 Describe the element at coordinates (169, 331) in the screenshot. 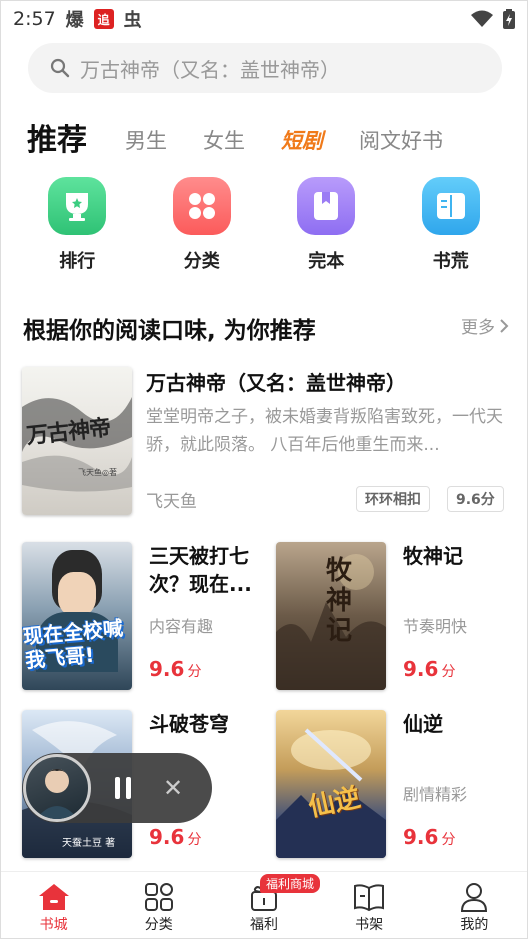

I see `section-title: 根据你的阅读口味, 为你推荐` at that location.